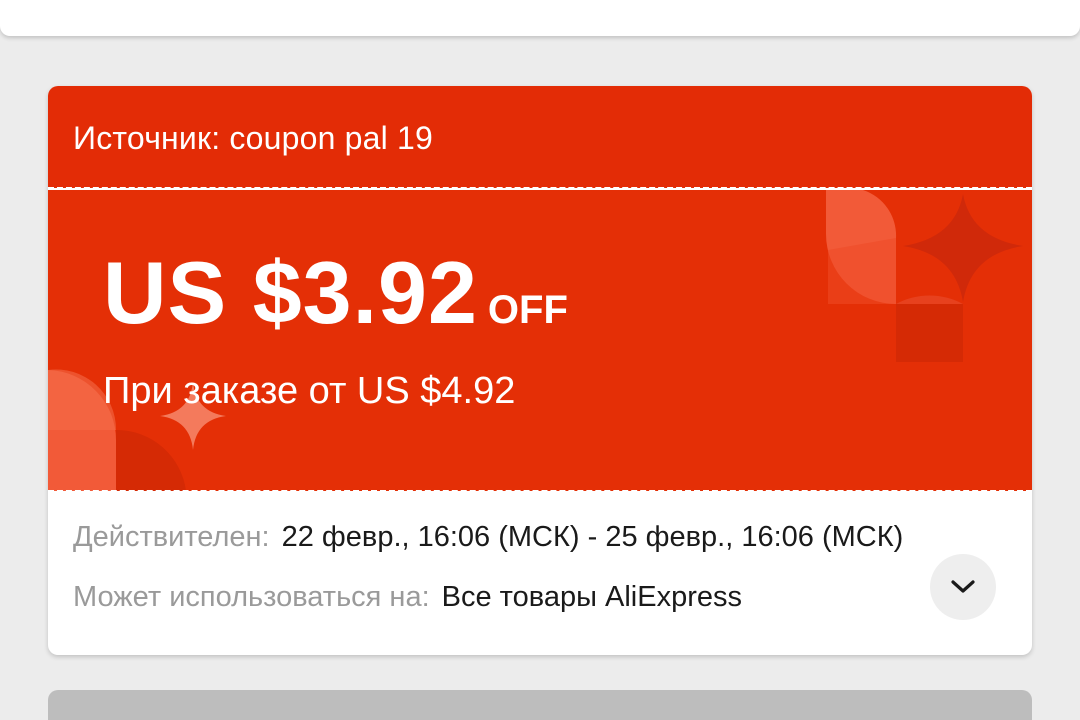  Describe the element at coordinates (540, 18) in the screenshot. I see `previous-card` at that location.